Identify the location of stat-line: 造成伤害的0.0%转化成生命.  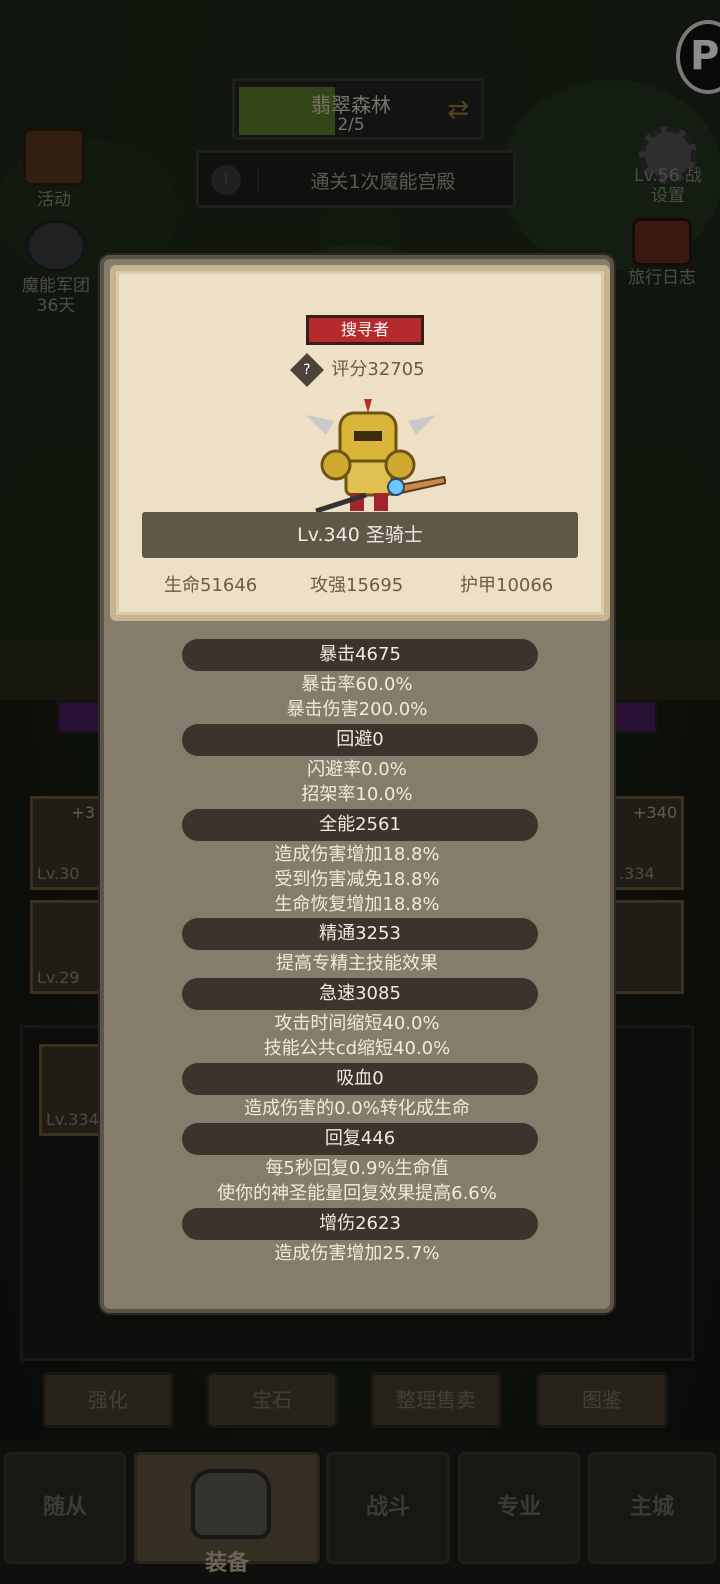
(357, 1108).